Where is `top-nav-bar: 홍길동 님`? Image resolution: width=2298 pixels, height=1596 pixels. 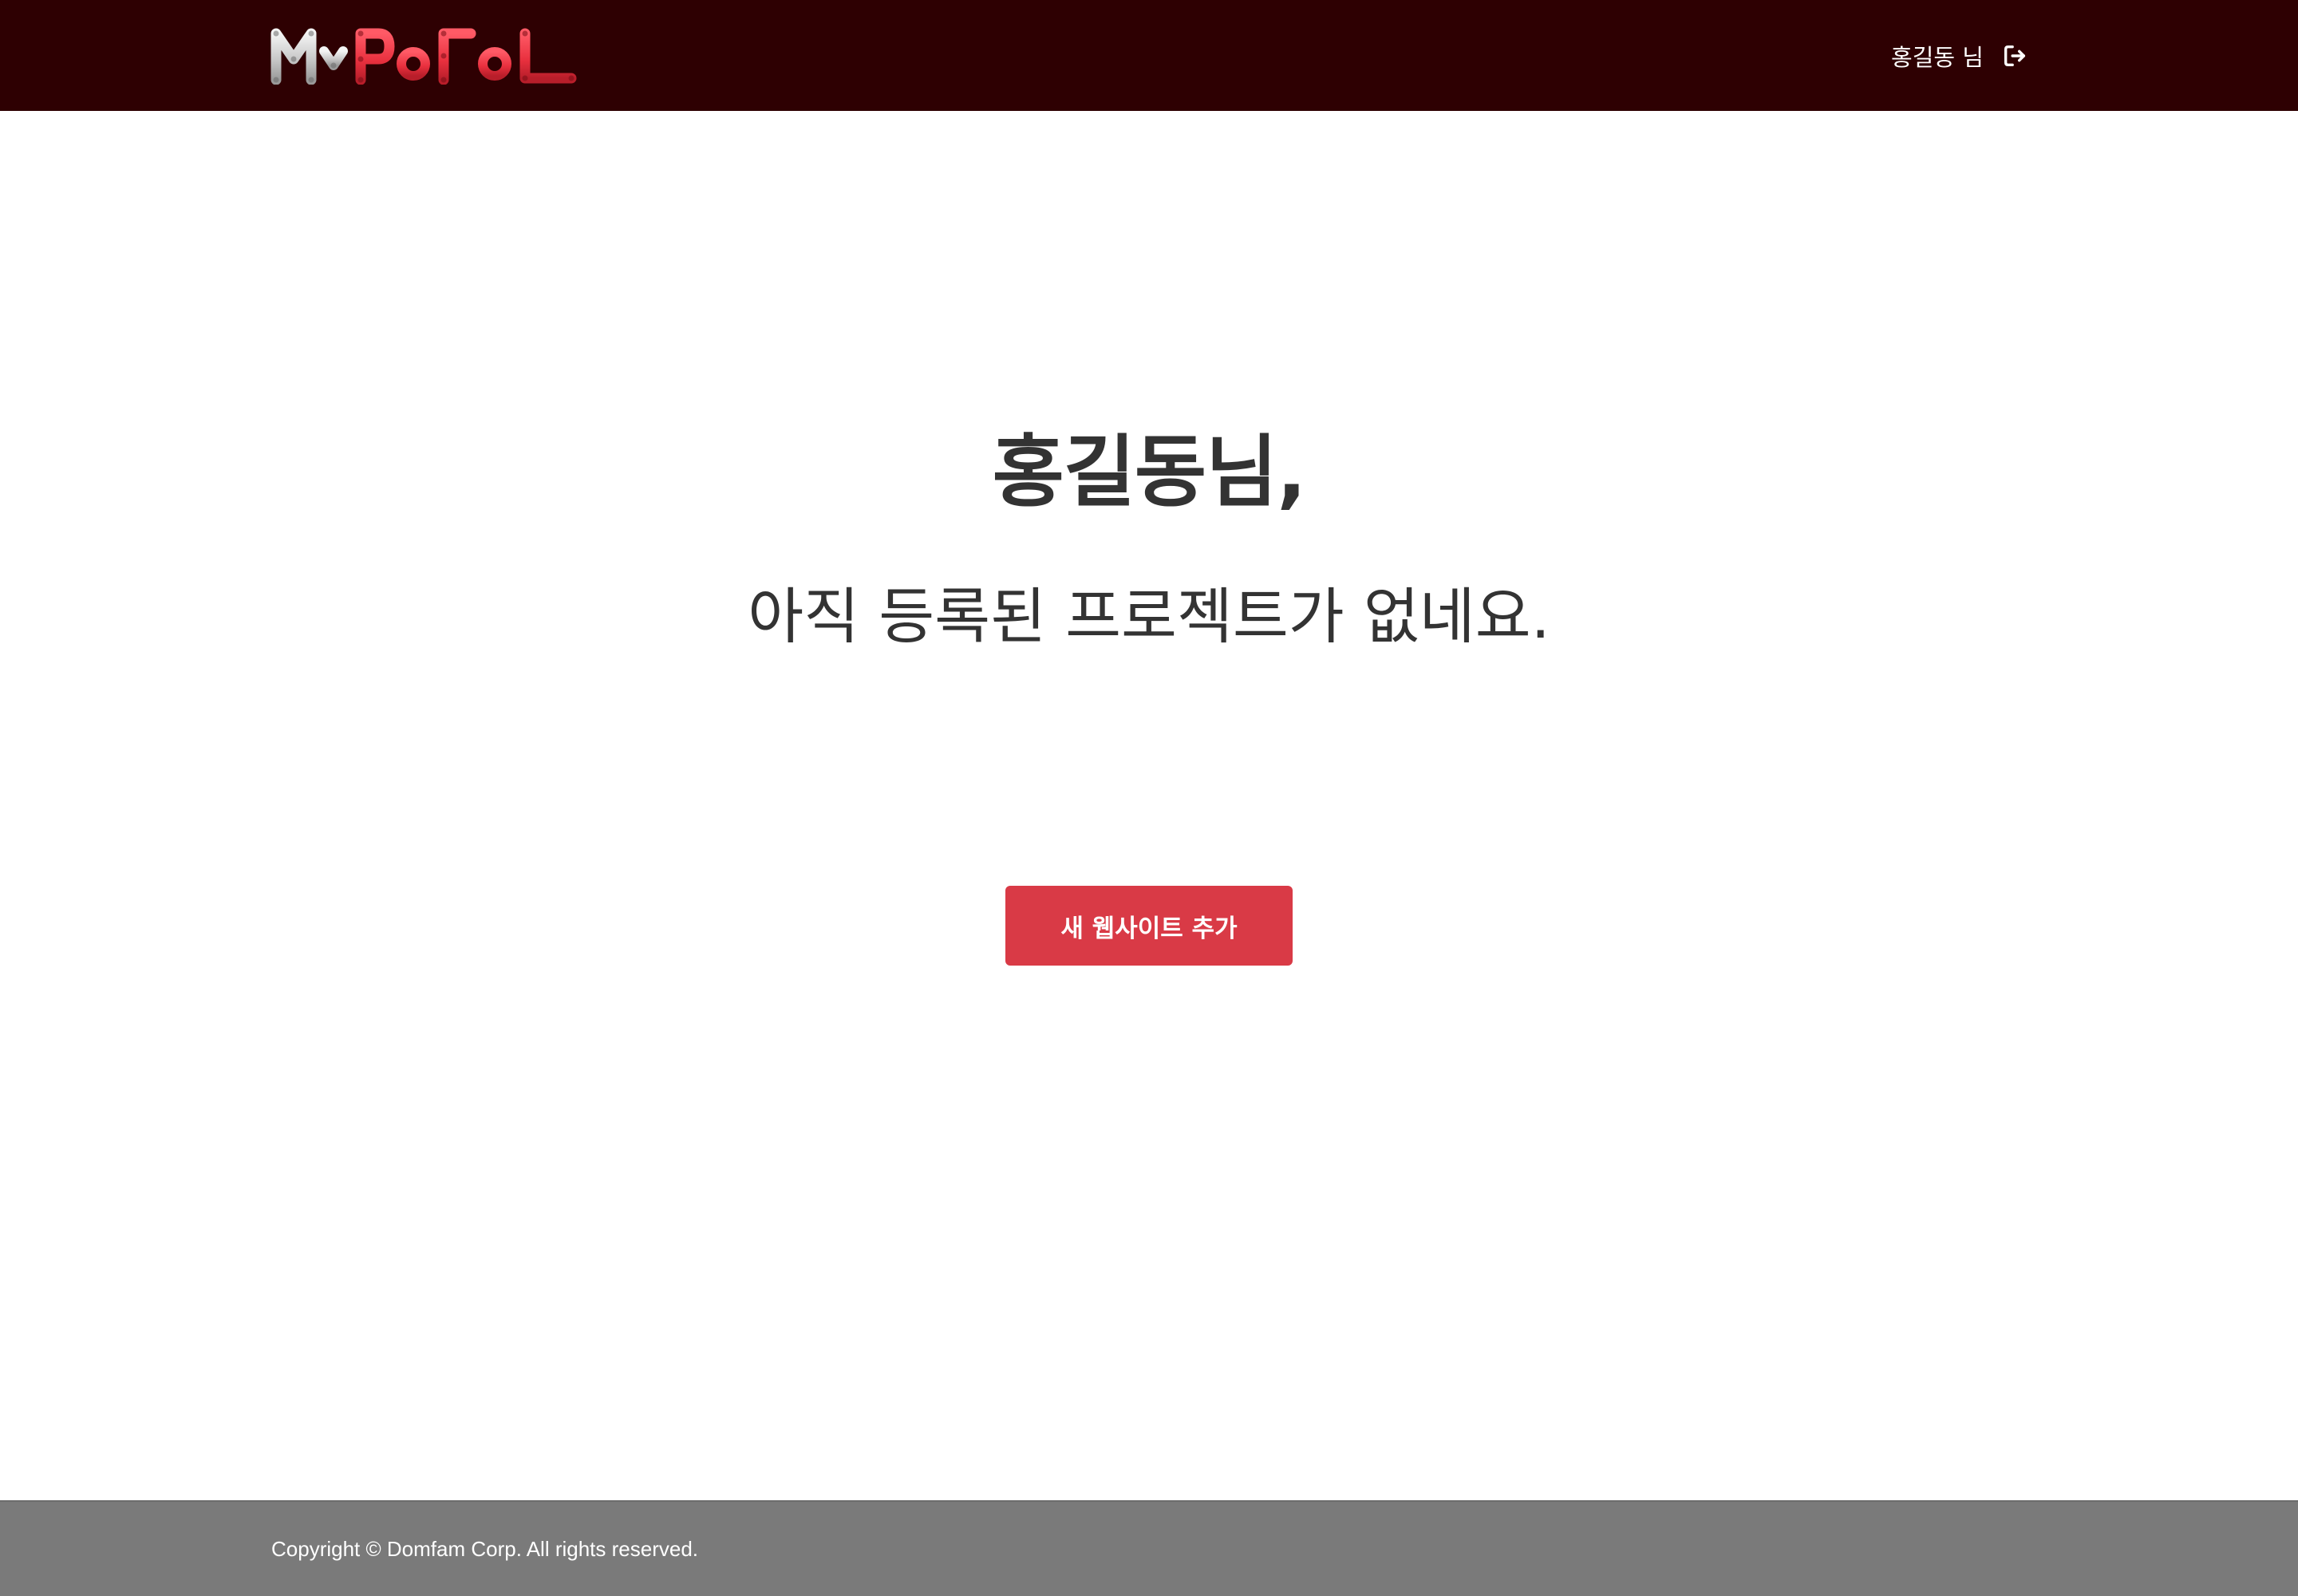 top-nav-bar: 홍길동 님 is located at coordinates (1149, 55).